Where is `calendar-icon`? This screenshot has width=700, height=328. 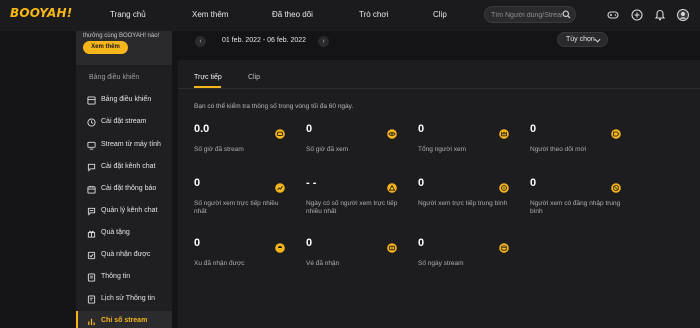 calendar-icon is located at coordinates (91, 189).